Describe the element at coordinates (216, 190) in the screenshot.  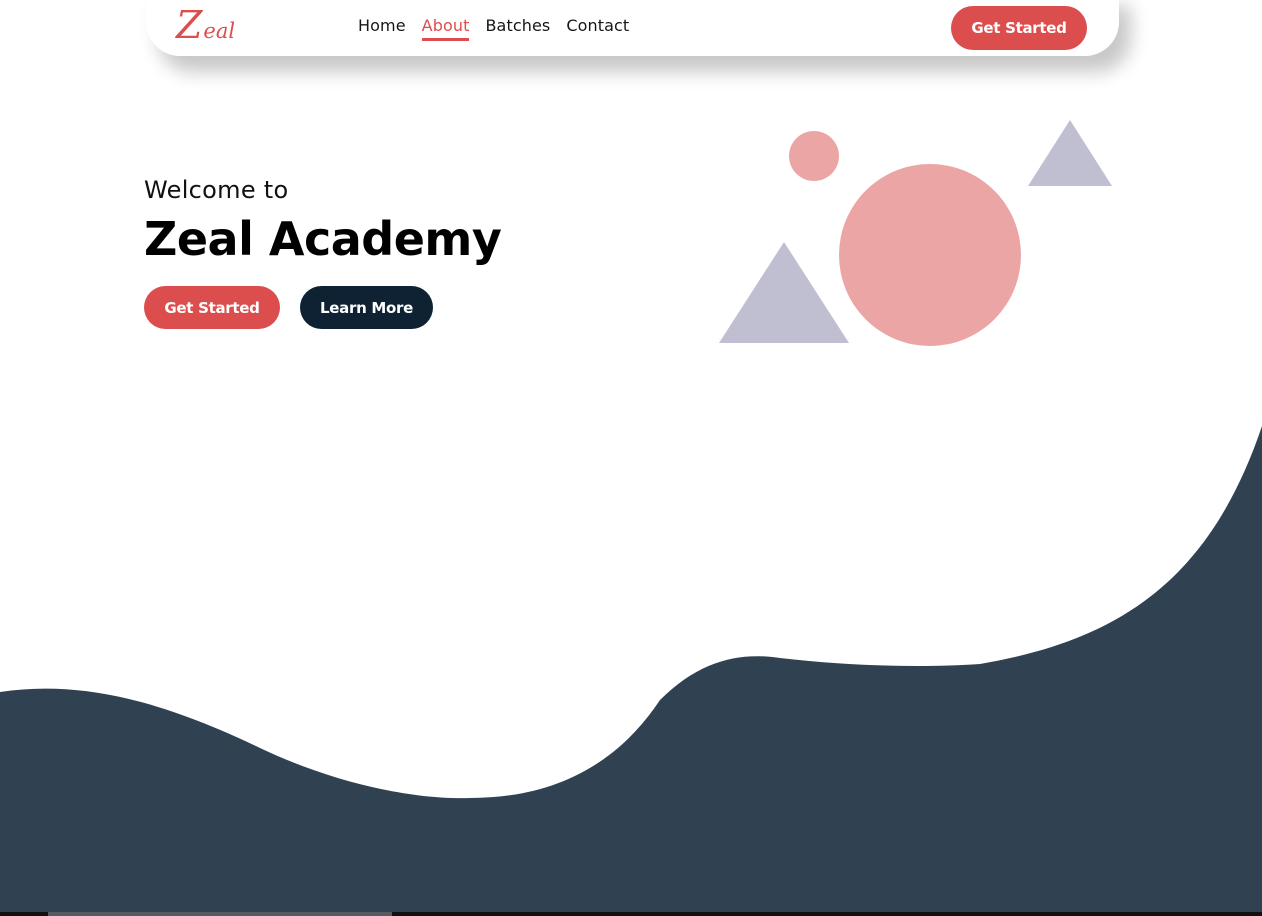
I see `hero-kicker: Welcome to` at that location.